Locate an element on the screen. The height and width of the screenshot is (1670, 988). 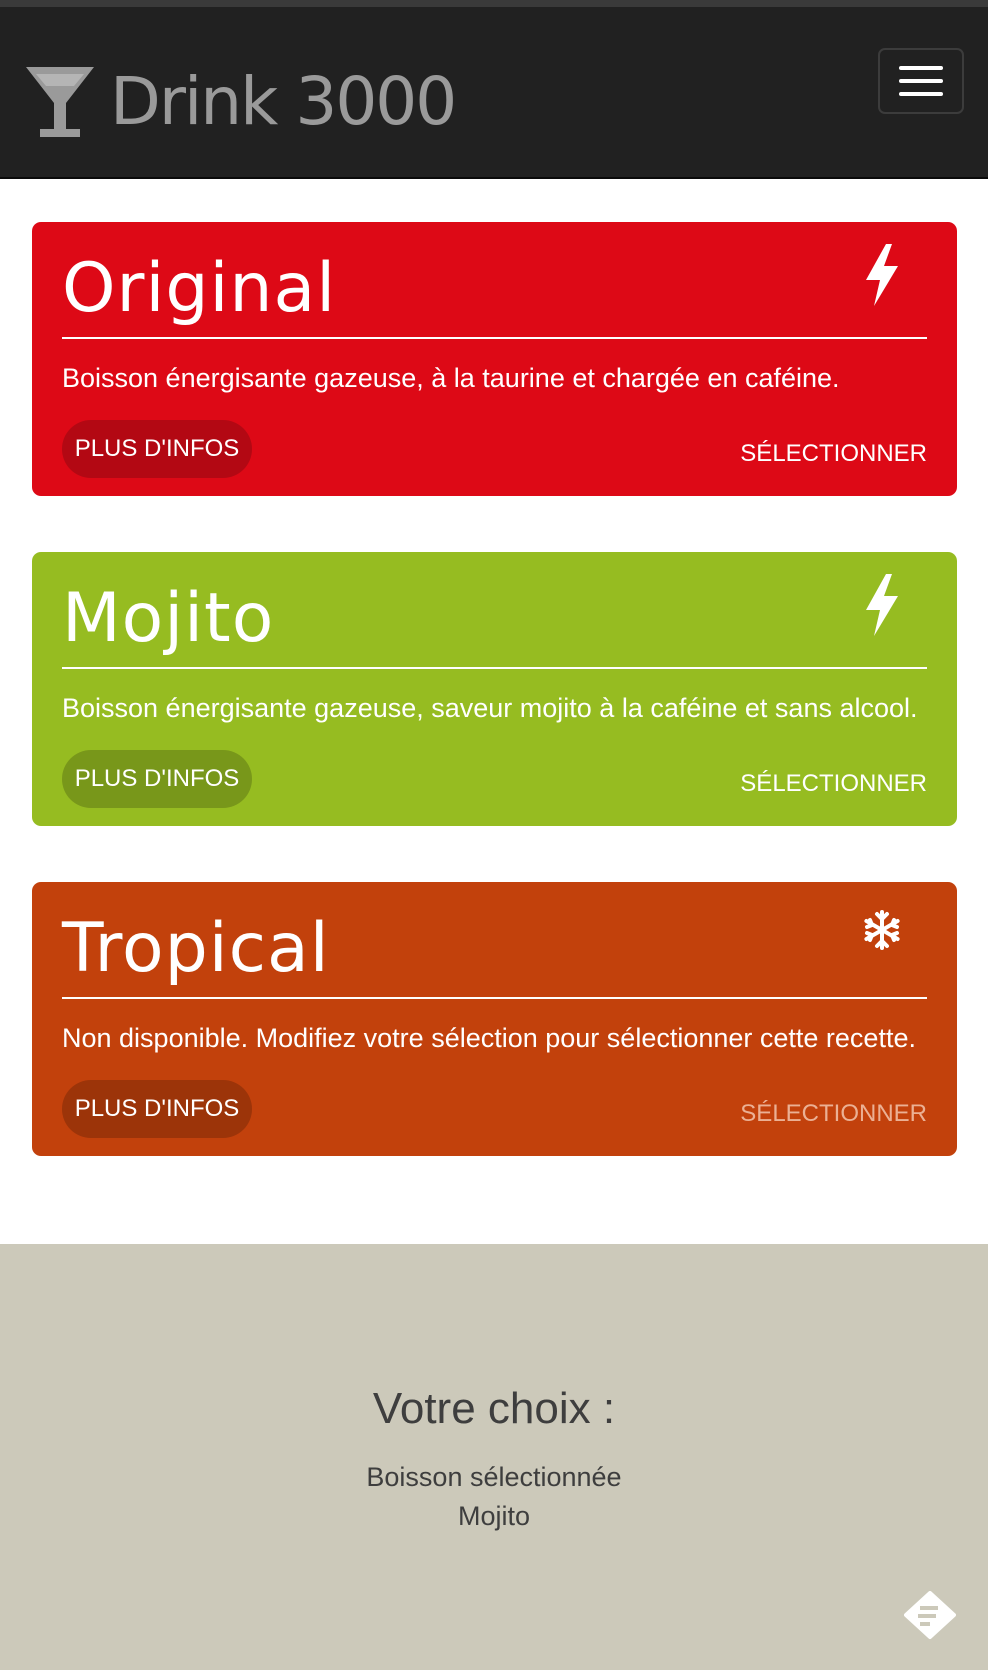
navbar: Drink 3000 is located at coordinates (494, 93).